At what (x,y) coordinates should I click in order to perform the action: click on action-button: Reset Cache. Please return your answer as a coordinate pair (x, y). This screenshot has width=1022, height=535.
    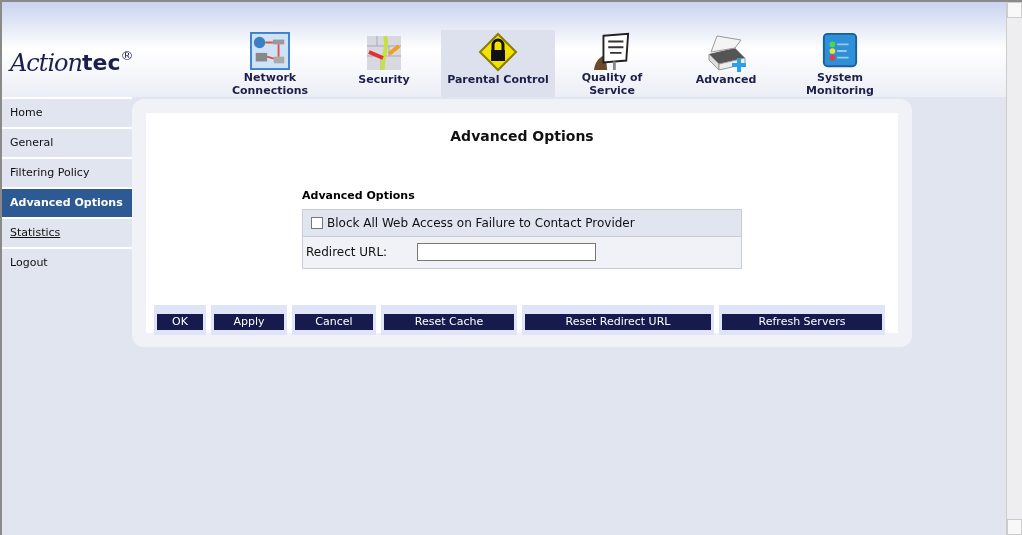
    Looking at the image, I should click on (449, 321).